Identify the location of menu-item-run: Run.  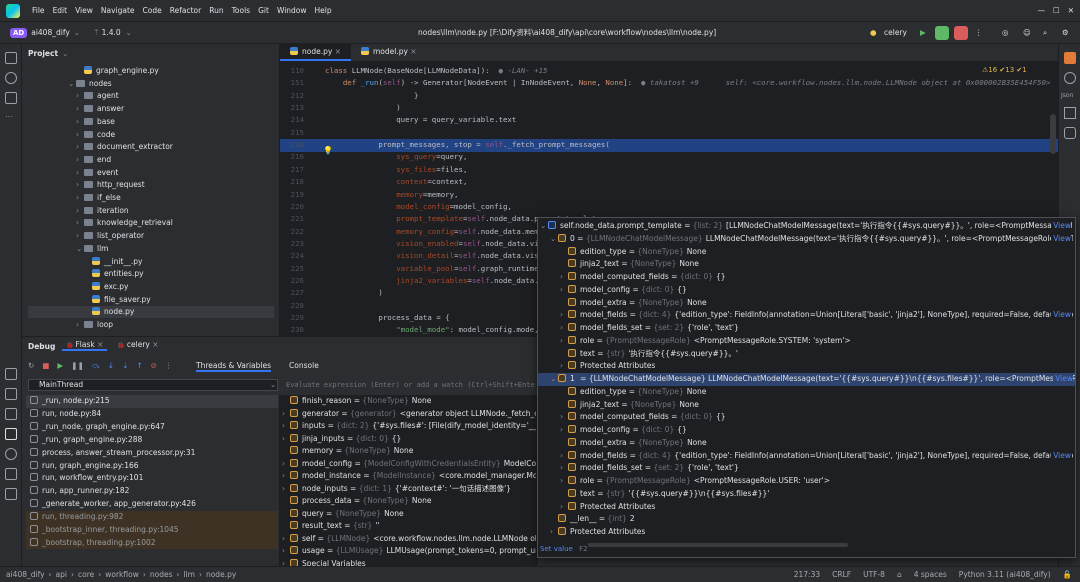
(216, 10).